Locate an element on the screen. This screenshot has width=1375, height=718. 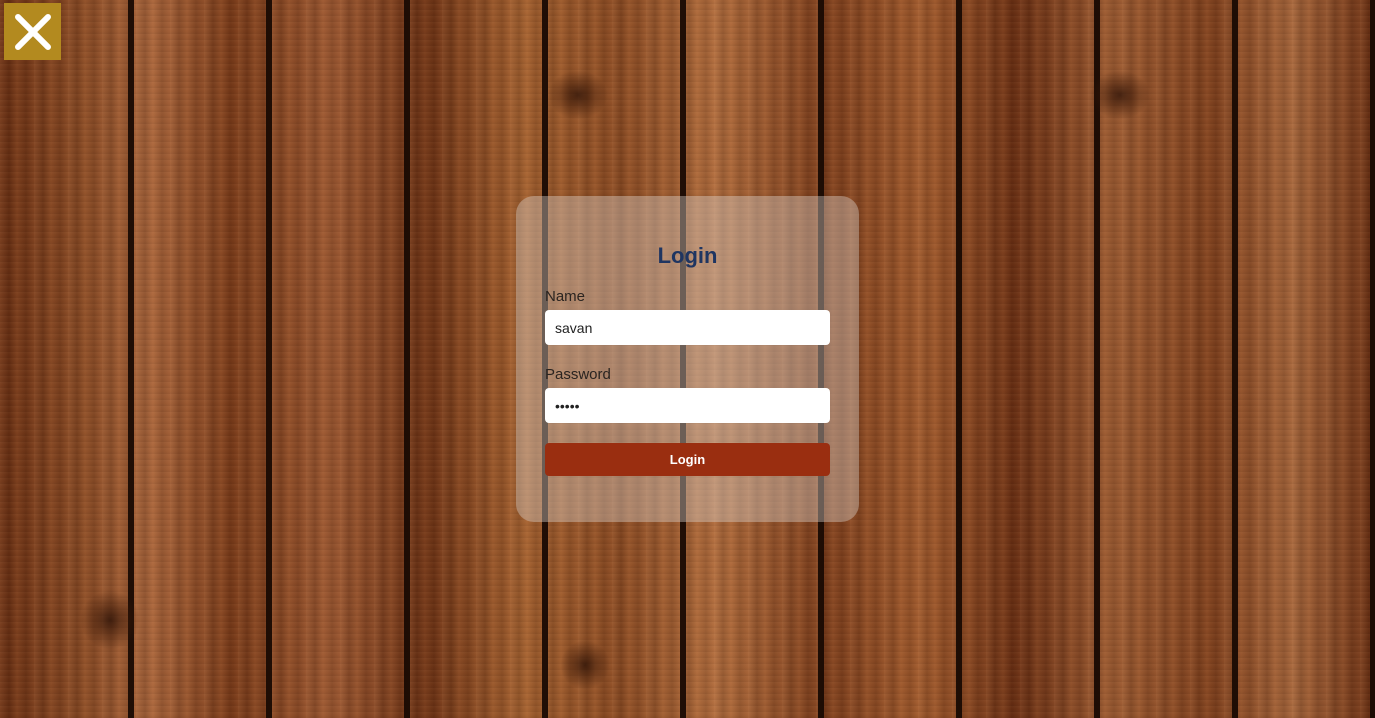
password-label: Password is located at coordinates (578, 374).